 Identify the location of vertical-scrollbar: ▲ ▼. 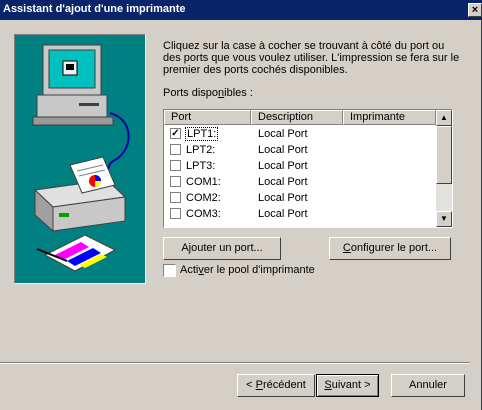
(444, 168).